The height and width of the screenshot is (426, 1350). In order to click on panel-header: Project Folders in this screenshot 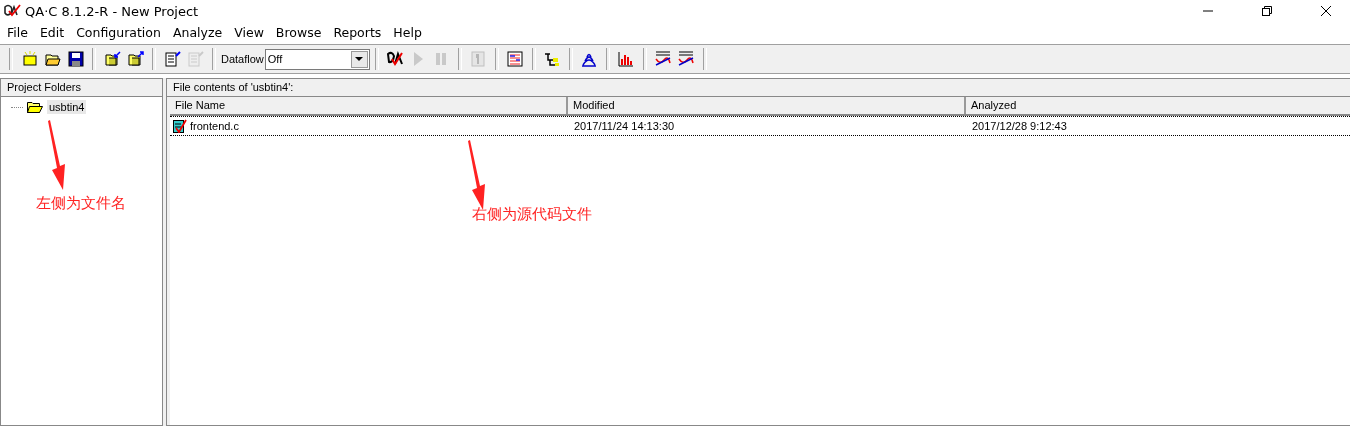, I will do `click(81, 88)`.